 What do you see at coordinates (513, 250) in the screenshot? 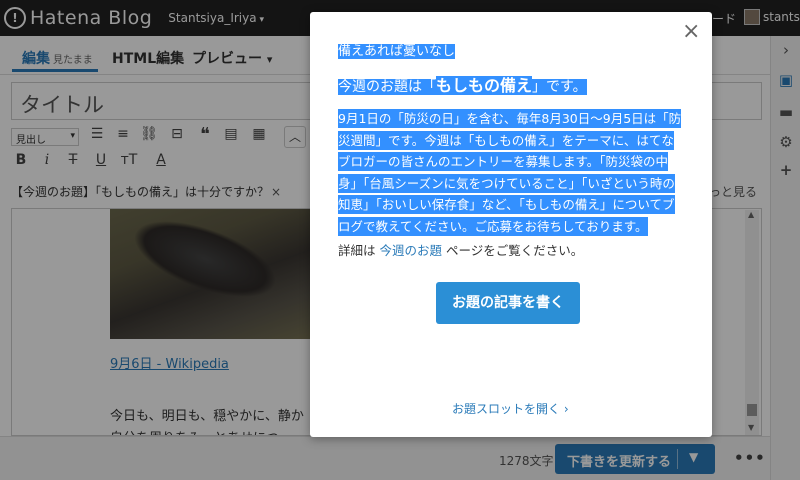
I see `detail-post: ページをご覧ください。` at bounding box center [513, 250].